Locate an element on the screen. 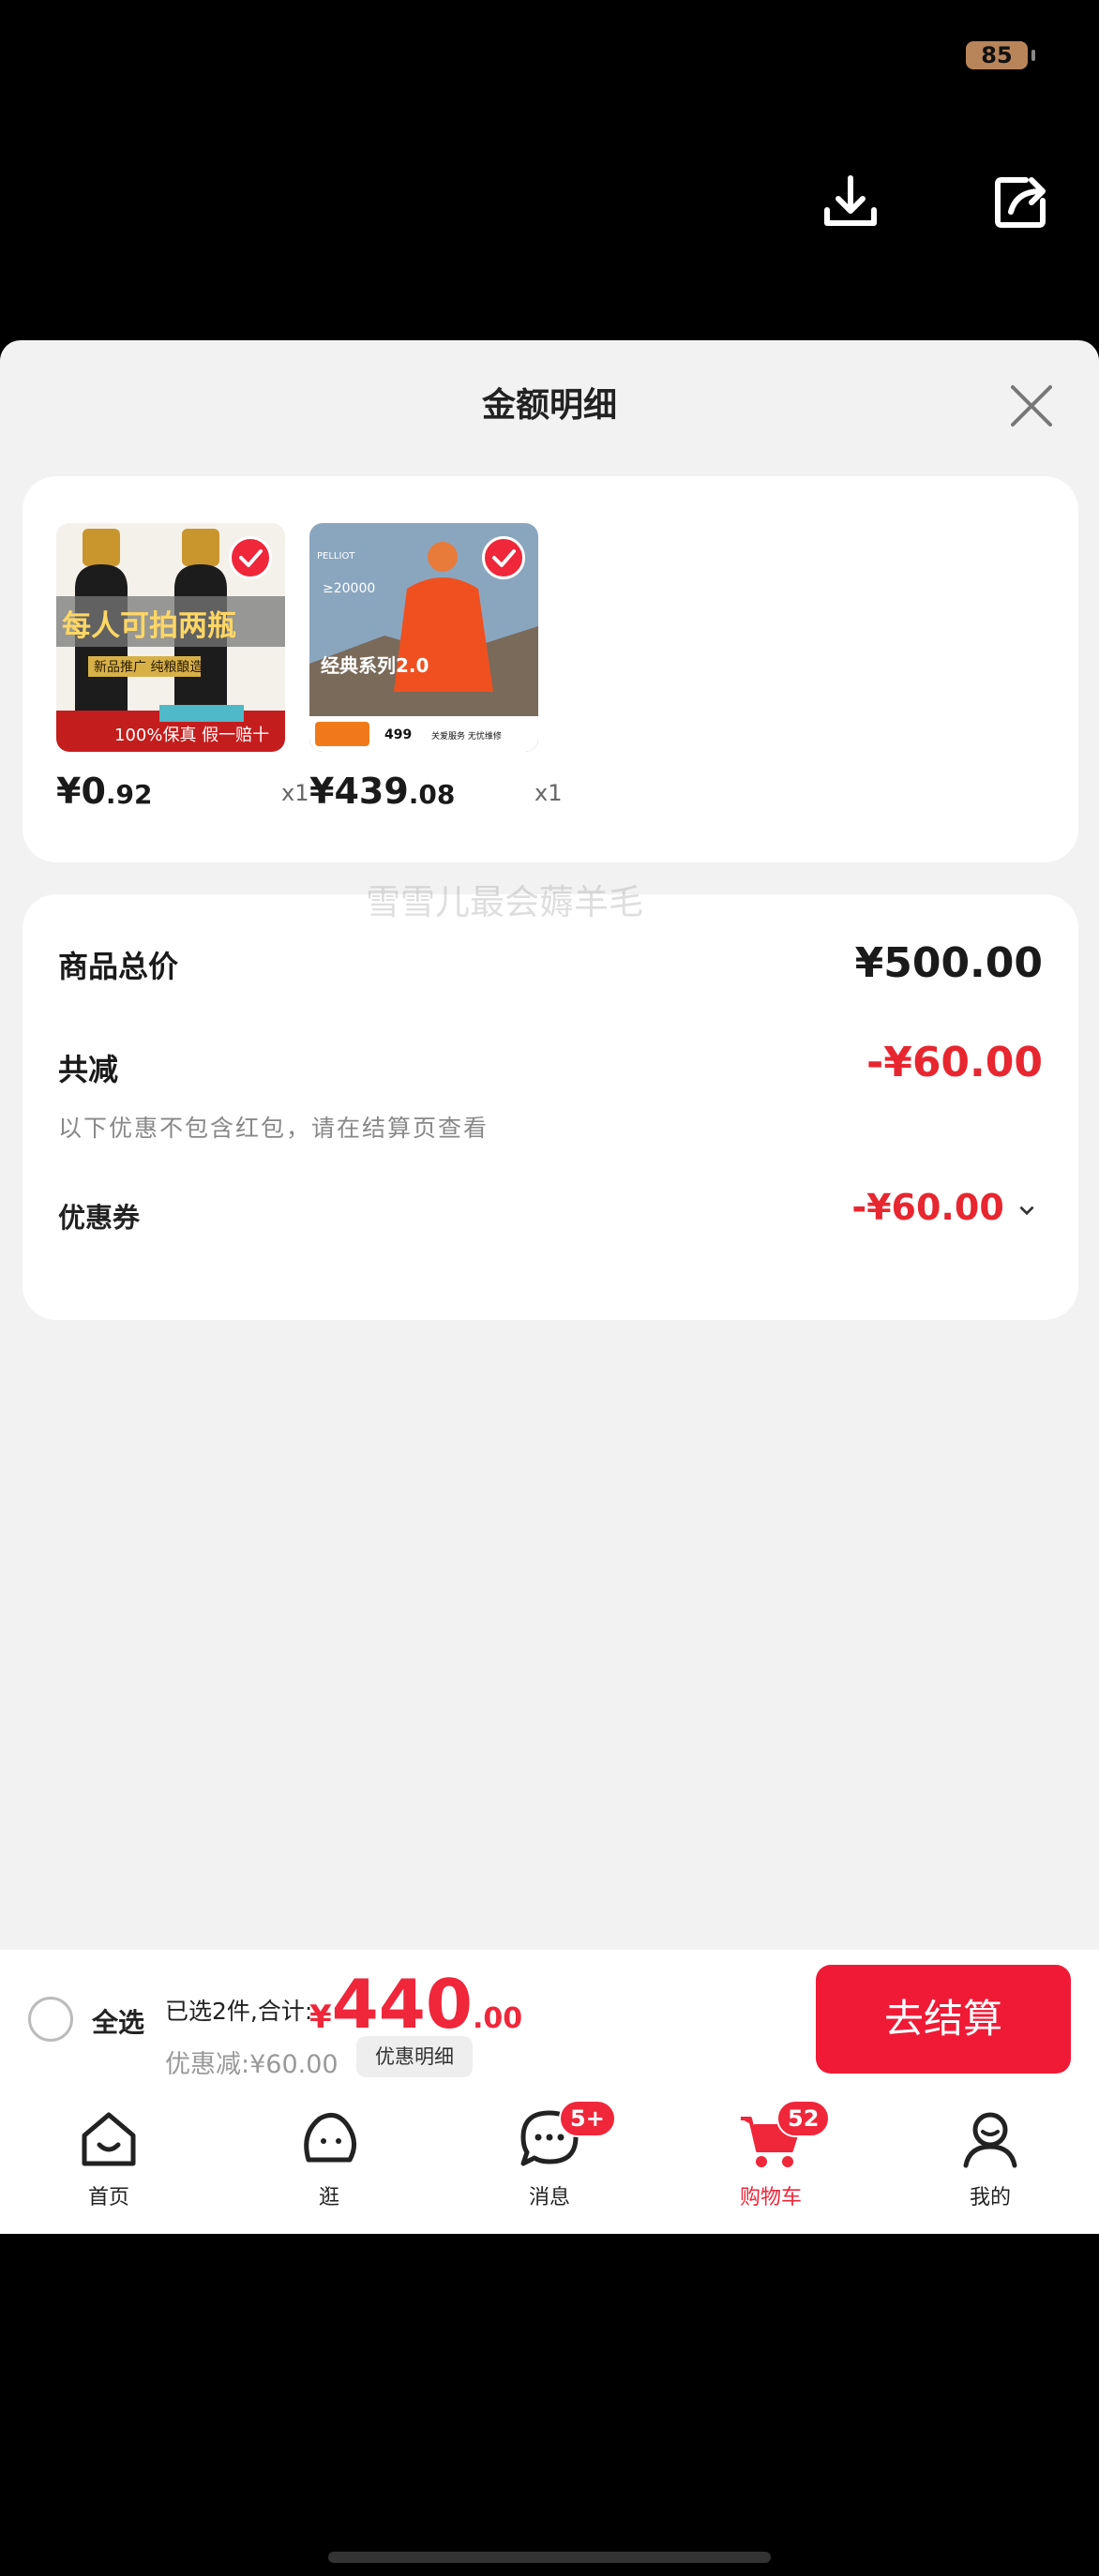 The width and height of the screenshot is (1099, 2576). message-badge: 5+ is located at coordinates (587, 2118).